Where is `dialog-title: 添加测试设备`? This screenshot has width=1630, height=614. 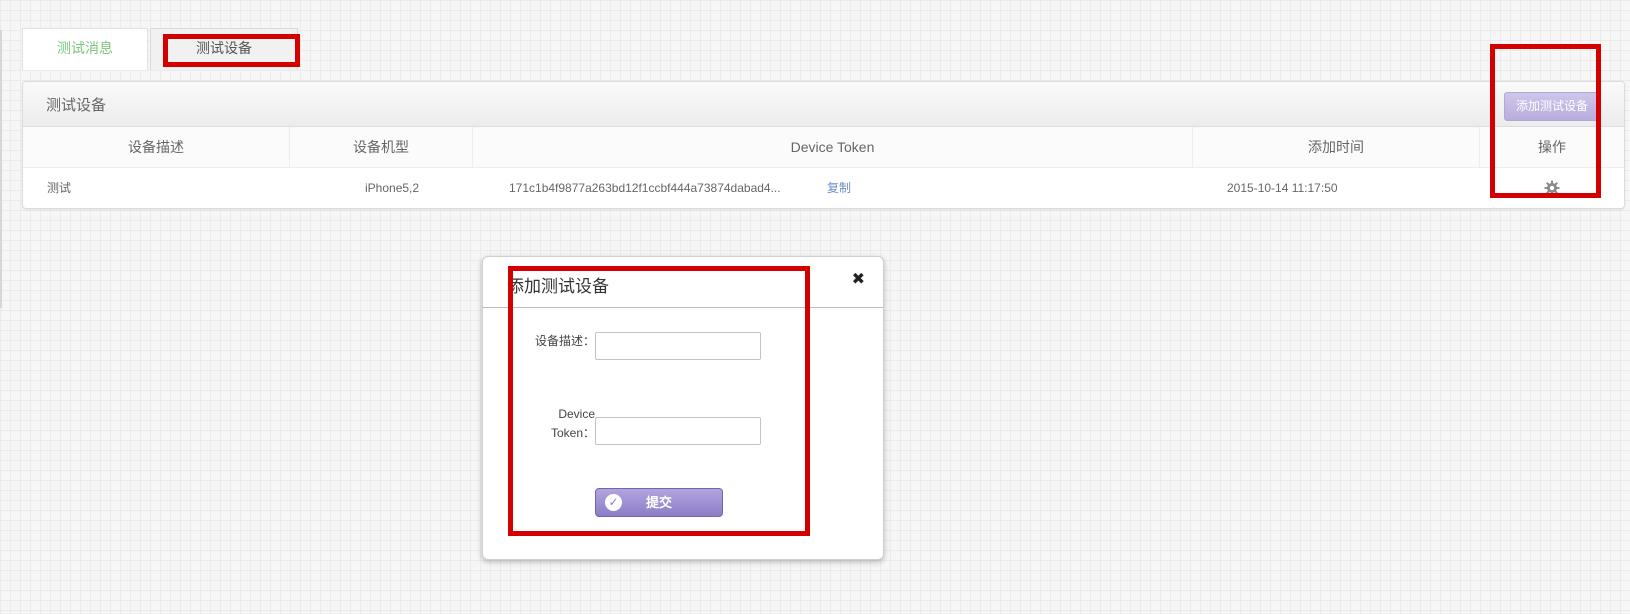 dialog-title: 添加测试设备 is located at coordinates (558, 286).